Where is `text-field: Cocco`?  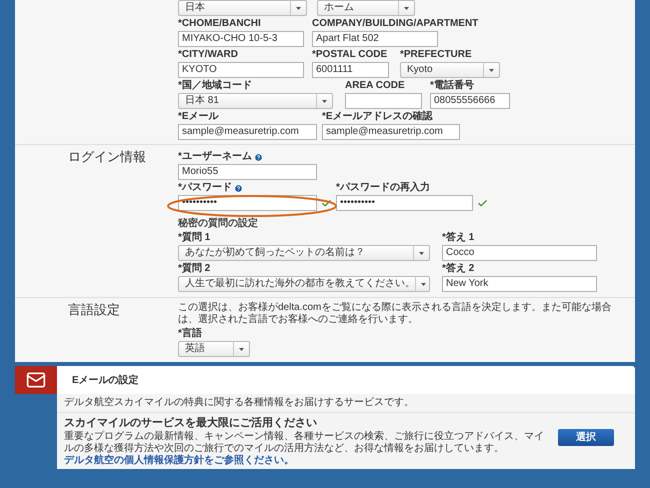
text-field: Cocco is located at coordinates (519, 253).